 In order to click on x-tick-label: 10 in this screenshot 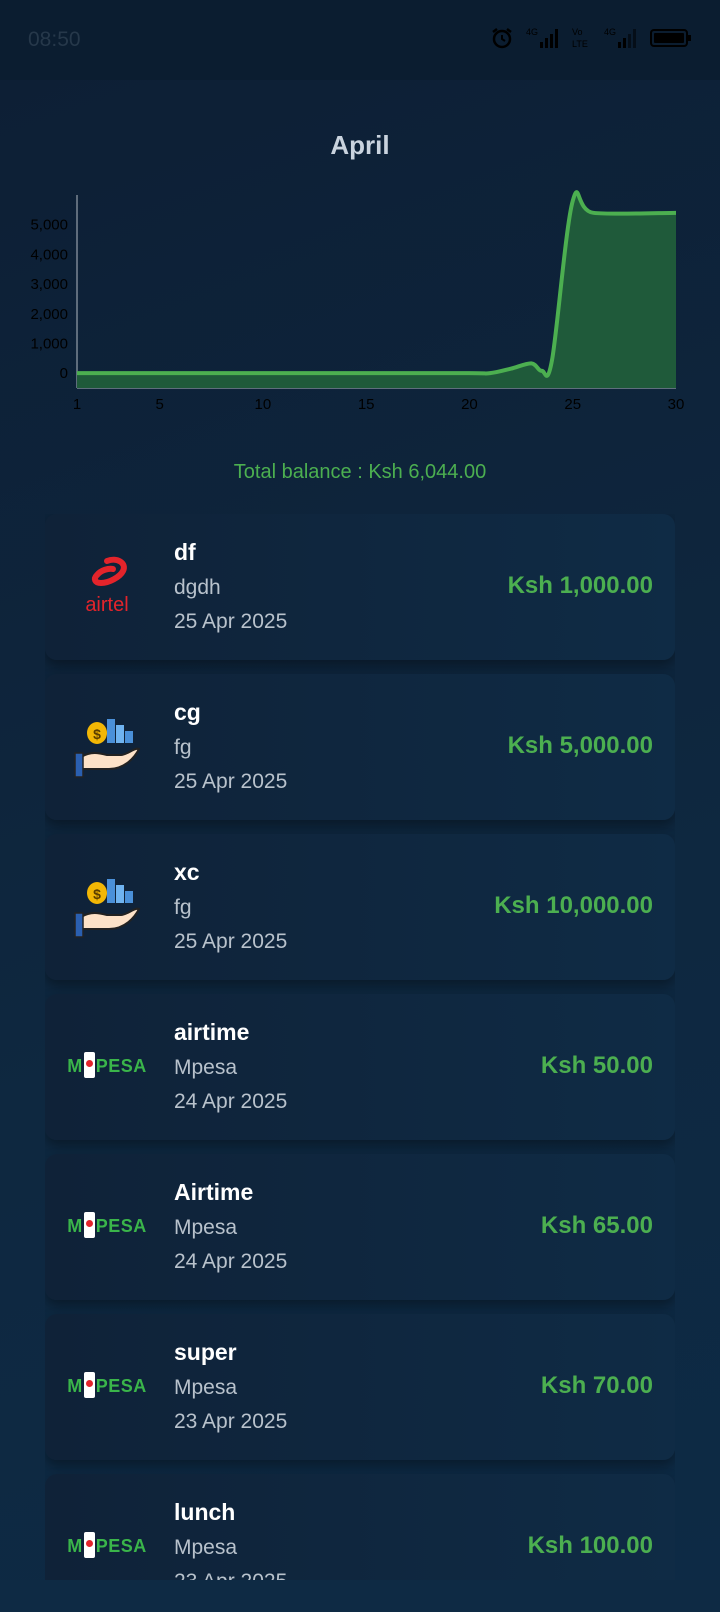, I will do `click(263, 404)`.